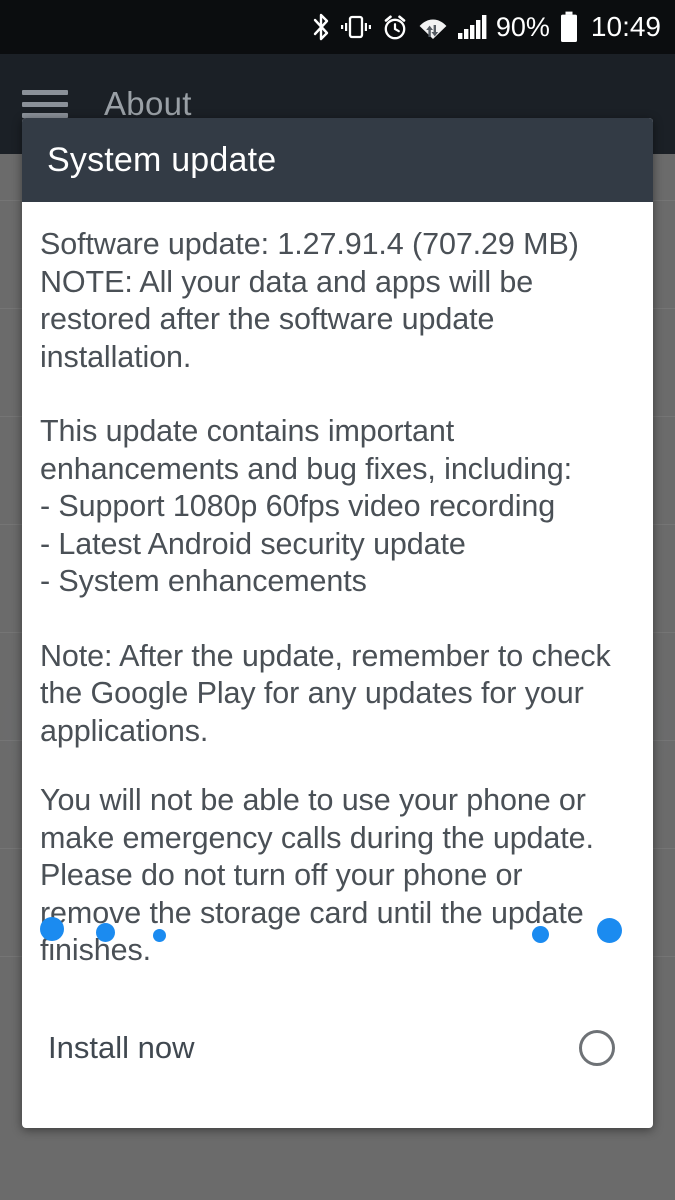 This screenshot has height=1200, width=675. I want to click on battery-percent-label: 90%, so click(522, 26).